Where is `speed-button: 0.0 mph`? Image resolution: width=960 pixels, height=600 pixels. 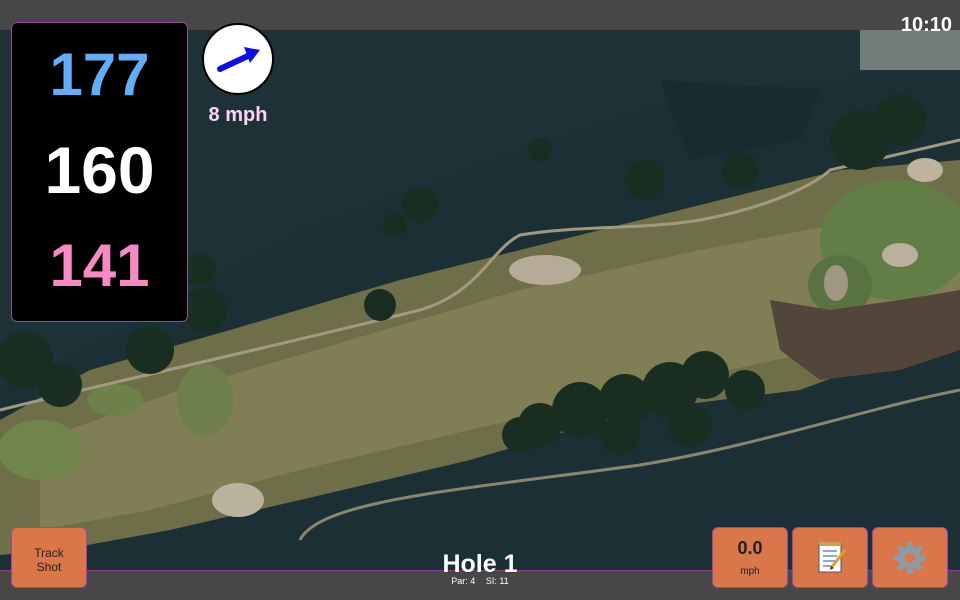
speed-button: 0.0 mph is located at coordinates (750, 557).